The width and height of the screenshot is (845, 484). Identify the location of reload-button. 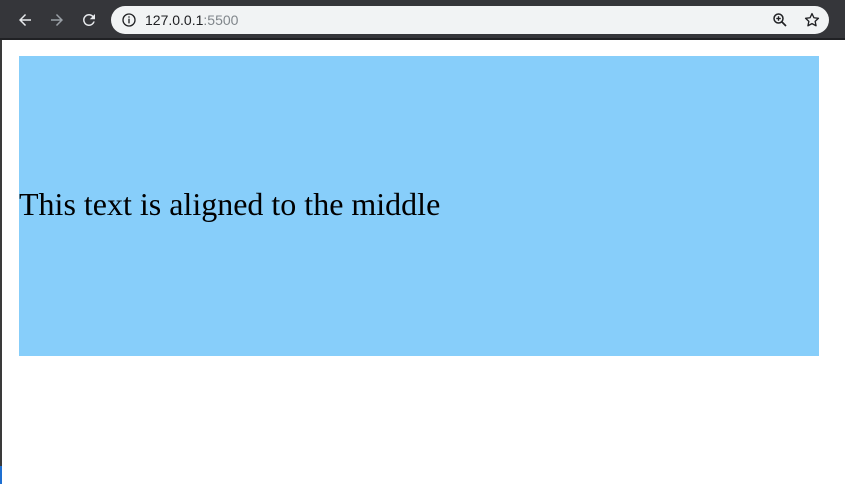
(89, 20).